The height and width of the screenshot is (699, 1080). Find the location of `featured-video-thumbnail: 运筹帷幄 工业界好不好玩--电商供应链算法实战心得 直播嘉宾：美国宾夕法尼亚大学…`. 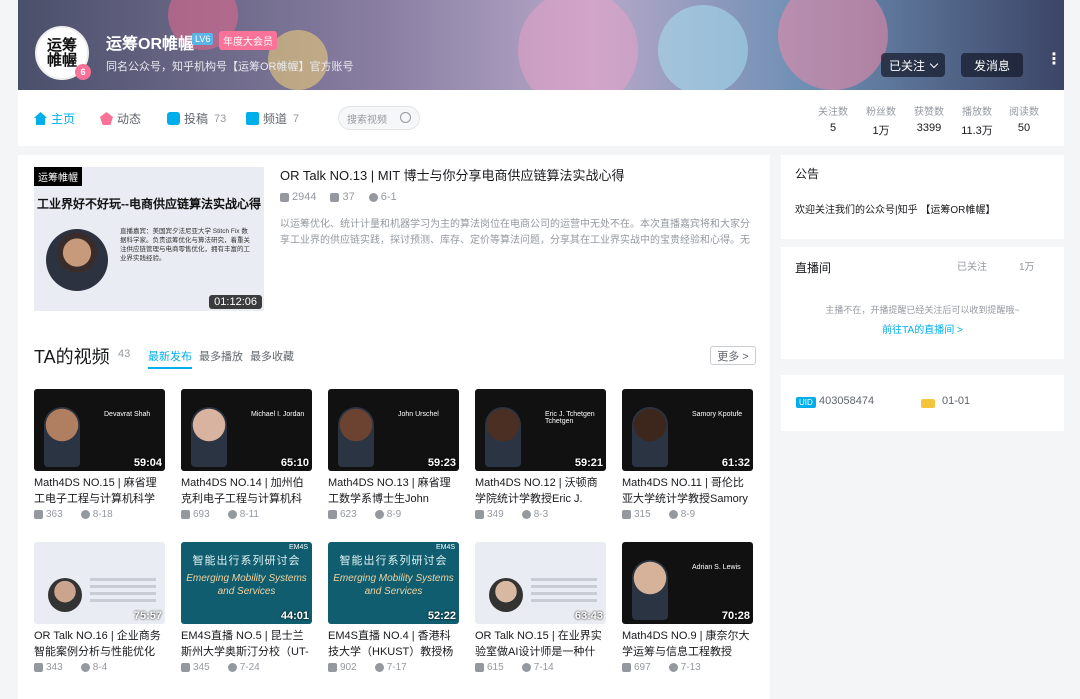

featured-video-thumbnail: 运筹帷幄 工业界好不好玩--电商供应链算法实战心得 直播嘉宾：美国宾夕法尼亚大学… is located at coordinates (149, 239).